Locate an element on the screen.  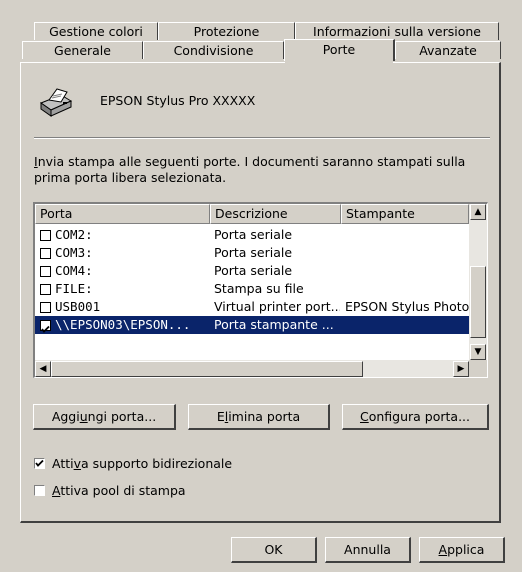
table-row: COM2: Porta seriale is located at coordinates (252, 235).